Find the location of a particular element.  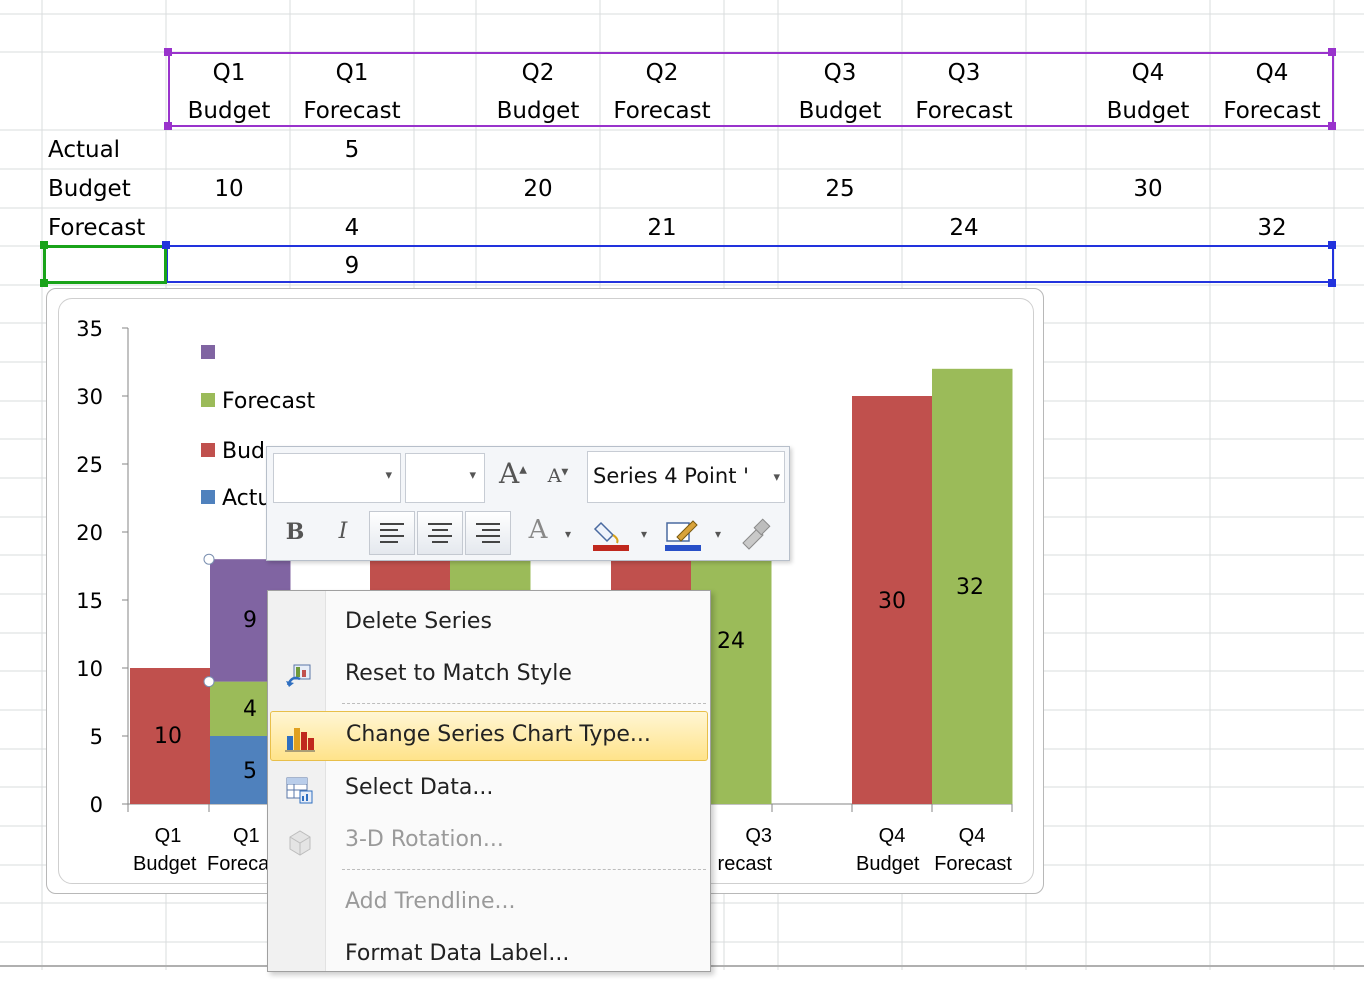

data-label: 9 is located at coordinates (250, 620).